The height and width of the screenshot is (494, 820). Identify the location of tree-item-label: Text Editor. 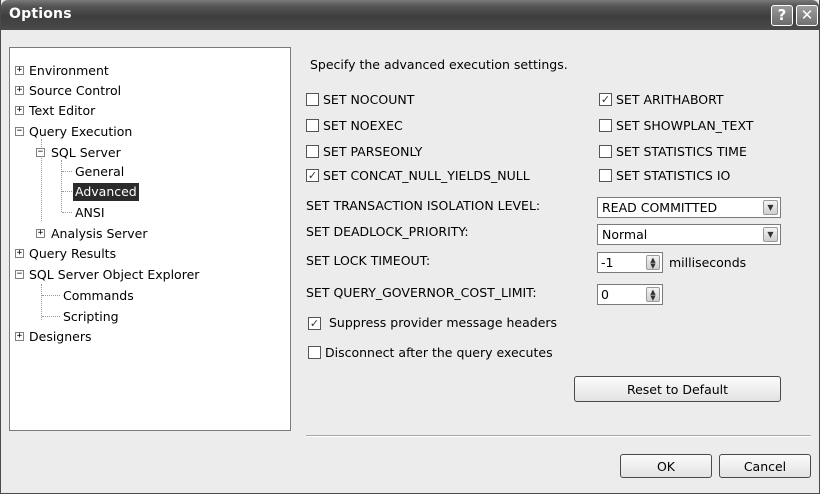
(62, 110).